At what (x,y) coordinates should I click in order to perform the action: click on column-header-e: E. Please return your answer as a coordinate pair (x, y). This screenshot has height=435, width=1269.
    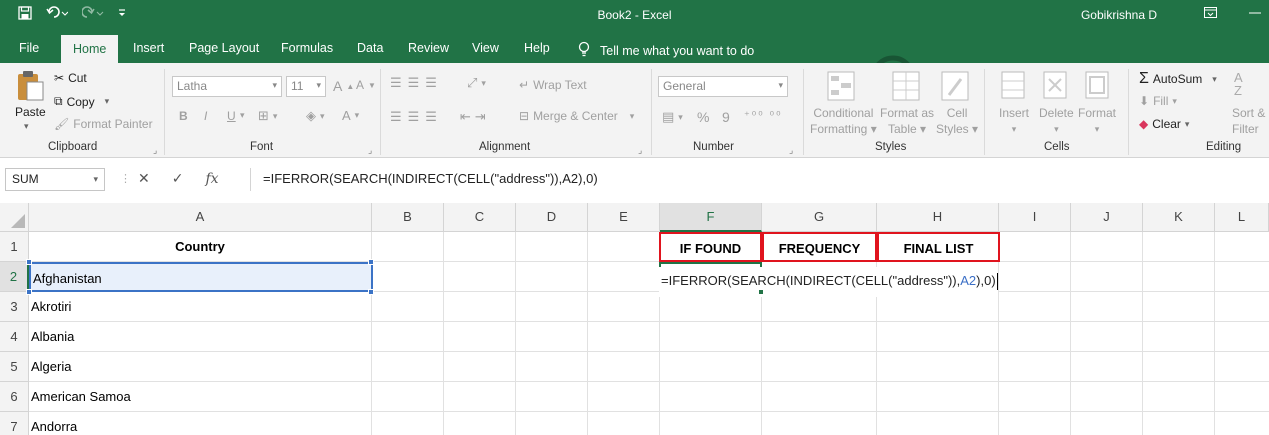
    Looking at the image, I should click on (624, 217).